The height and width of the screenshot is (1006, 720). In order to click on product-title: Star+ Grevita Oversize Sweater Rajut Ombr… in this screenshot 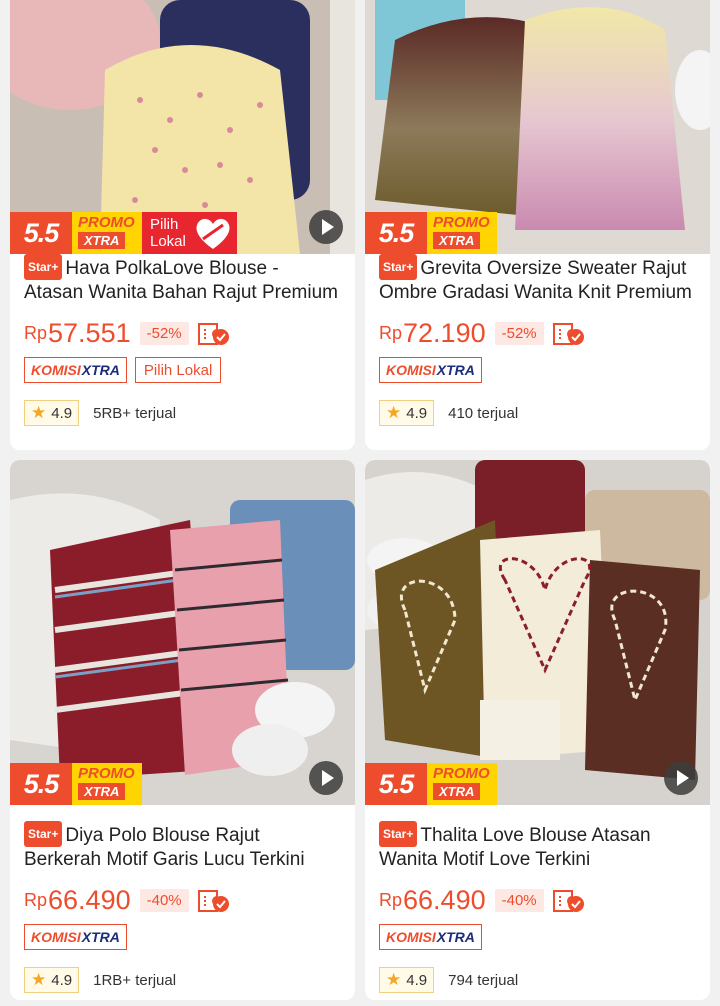, I will do `click(537, 278)`.